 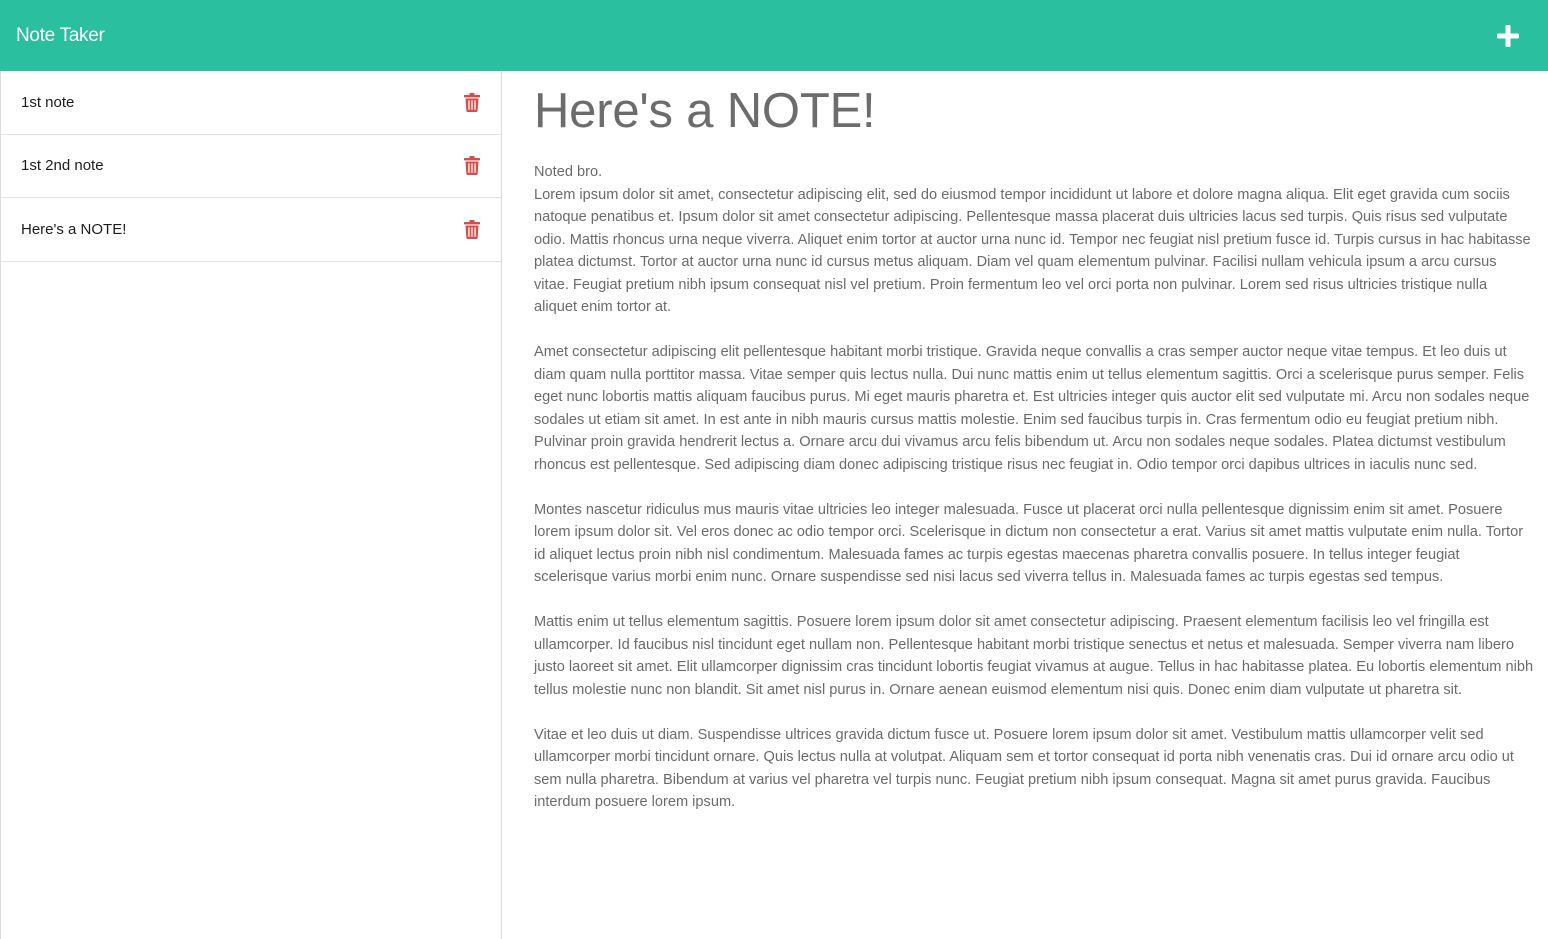 What do you see at coordinates (62, 166) in the screenshot?
I see `note-list-title: 1st 2nd note` at bounding box center [62, 166].